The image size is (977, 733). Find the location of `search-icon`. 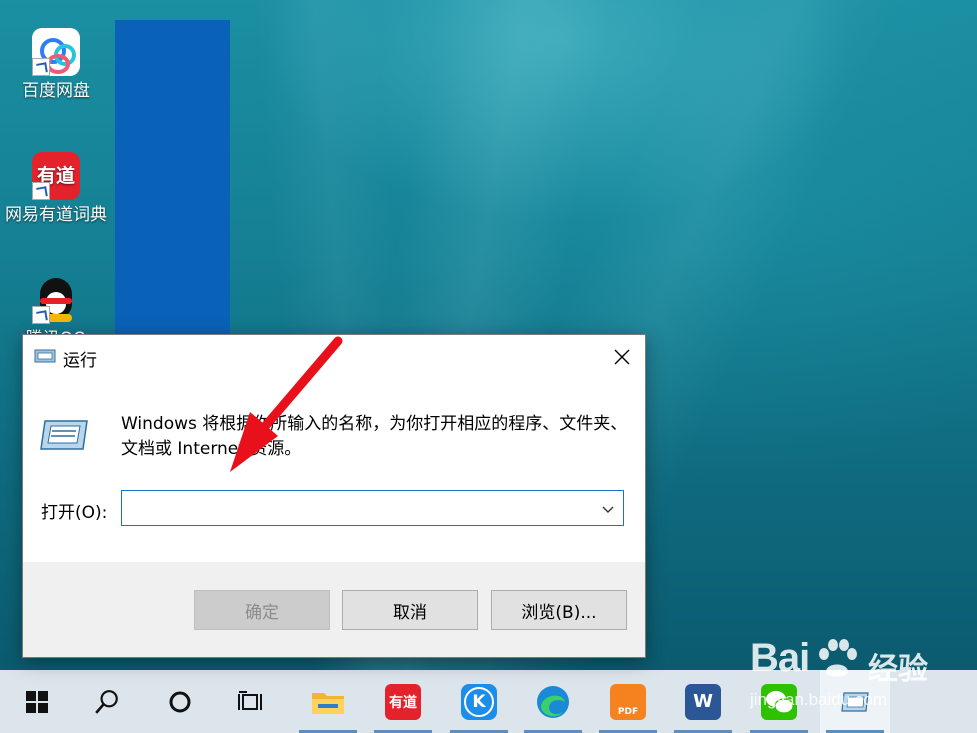

search-icon is located at coordinates (106, 701).